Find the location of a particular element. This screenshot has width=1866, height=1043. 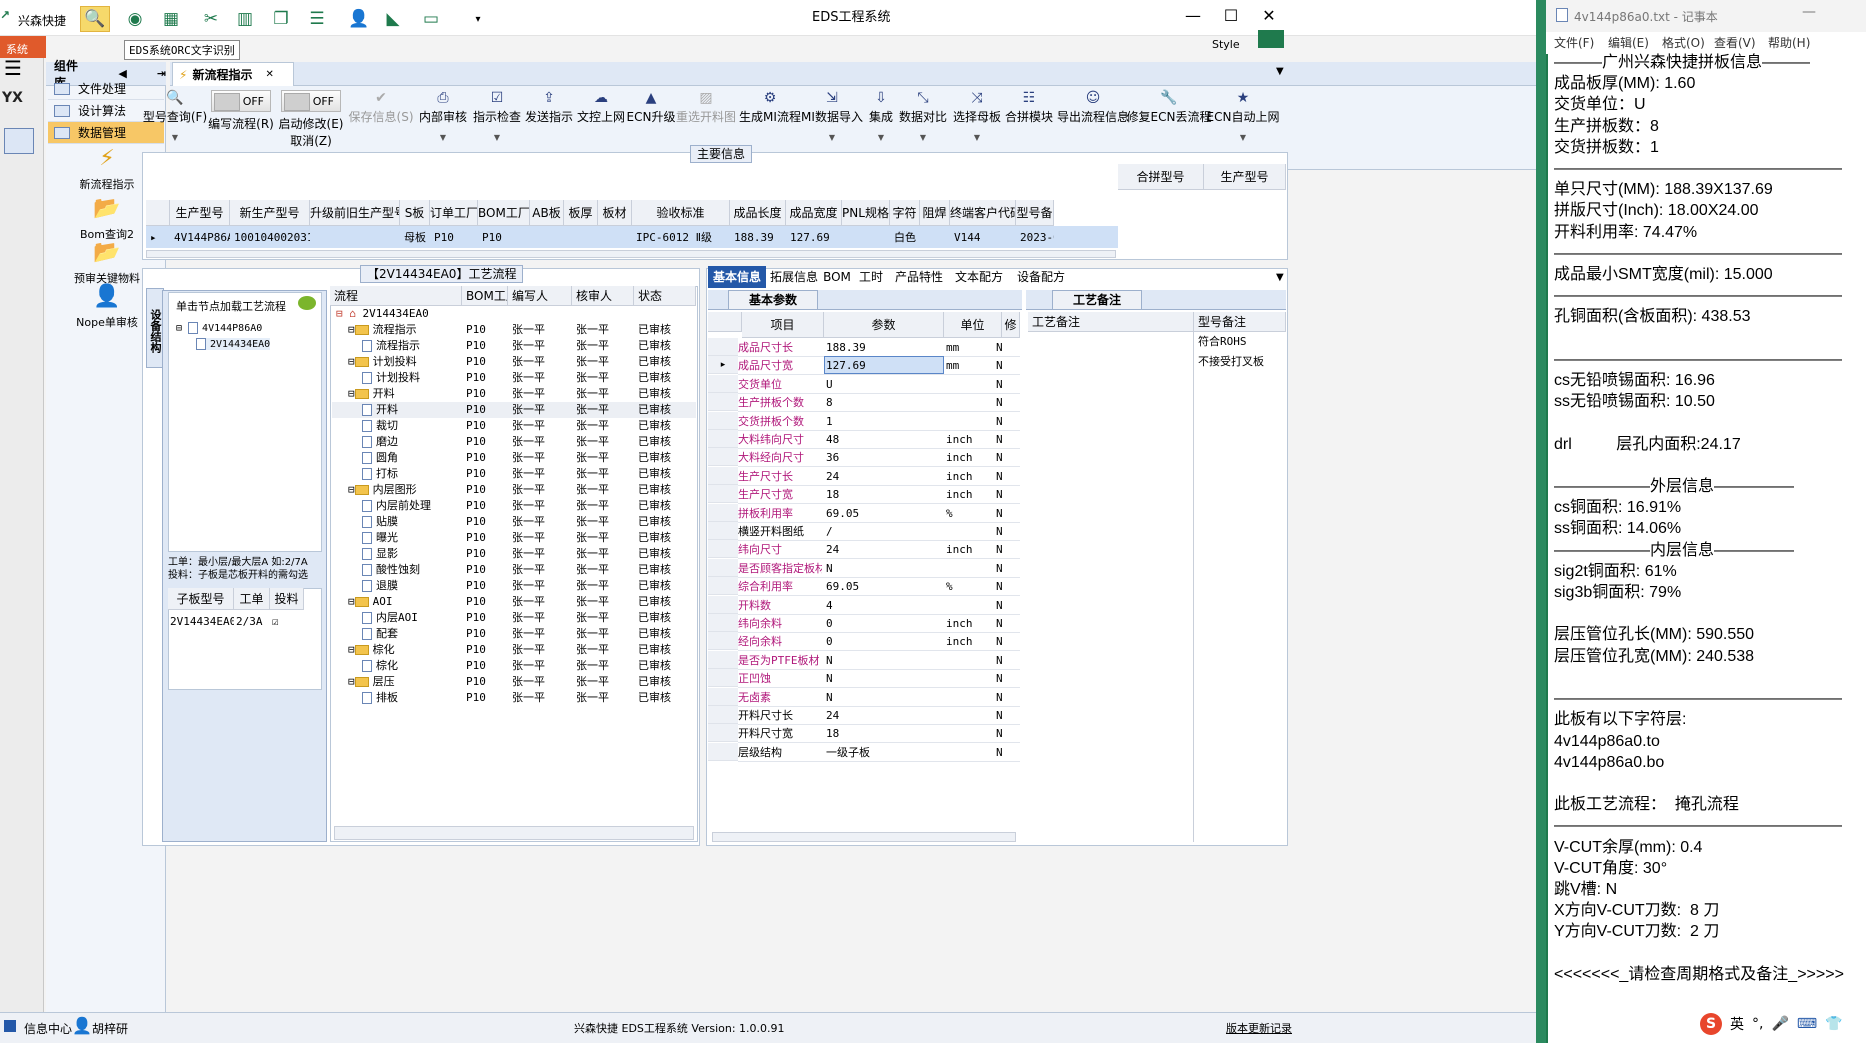

param-value: U is located at coordinates (884, 384).